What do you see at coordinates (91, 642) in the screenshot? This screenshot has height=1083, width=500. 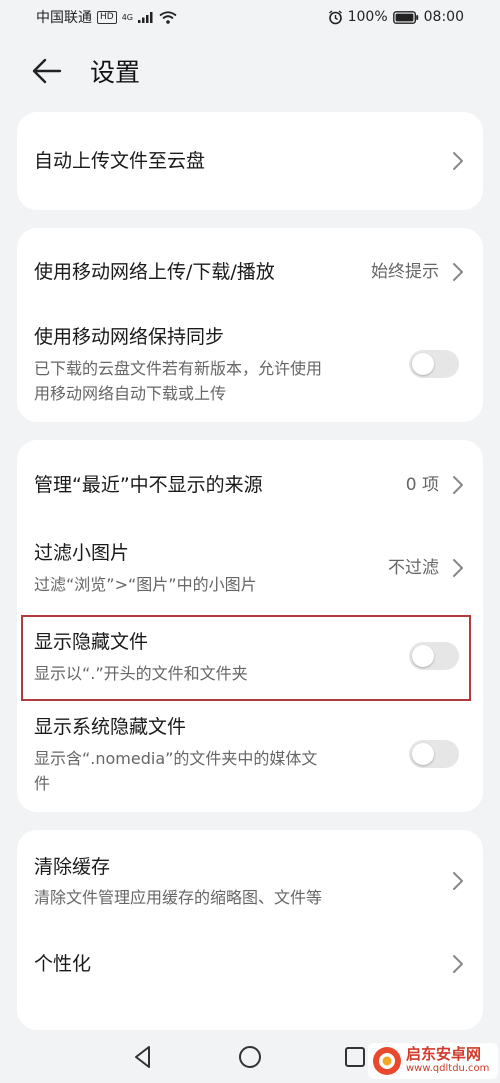 I see `show-hidden-title: 显示隐藏文件` at bounding box center [91, 642].